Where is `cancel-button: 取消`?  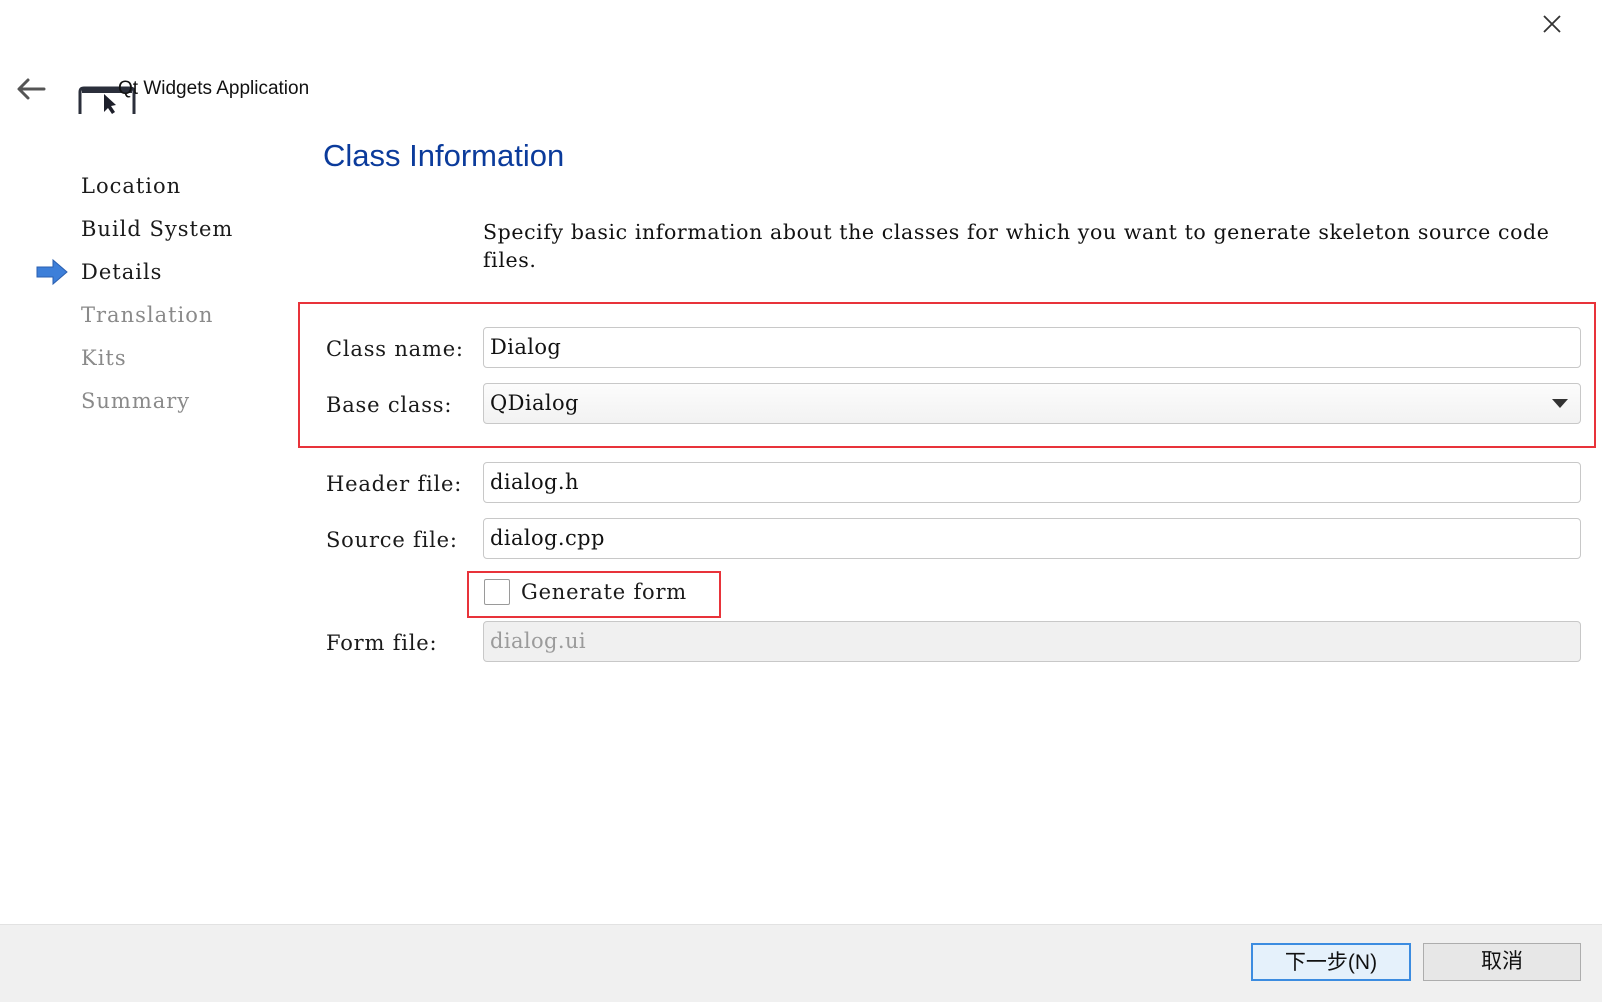
cancel-button: 取消 is located at coordinates (1502, 962).